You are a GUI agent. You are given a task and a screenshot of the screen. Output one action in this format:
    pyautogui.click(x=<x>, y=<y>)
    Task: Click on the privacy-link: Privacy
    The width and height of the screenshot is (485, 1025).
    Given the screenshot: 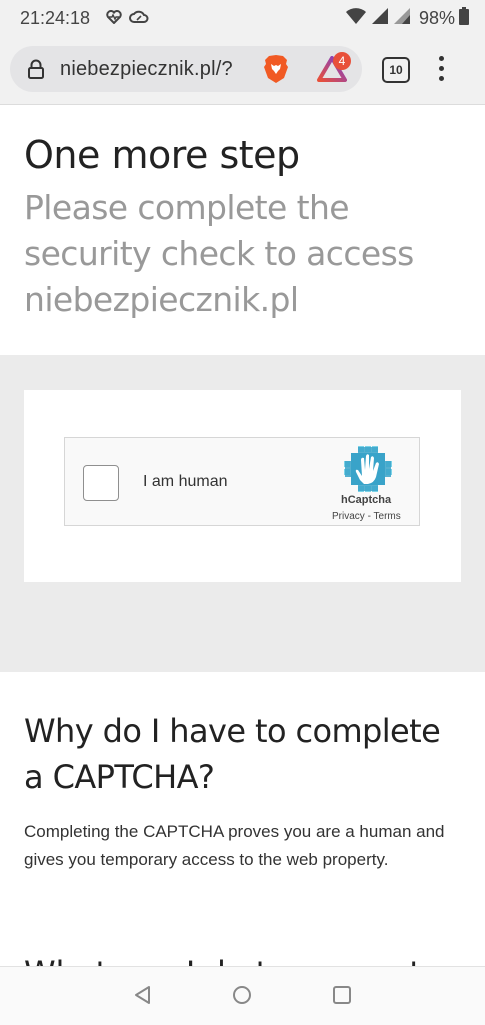 What is the action you would take?
    pyautogui.click(x=348, y=516)
    